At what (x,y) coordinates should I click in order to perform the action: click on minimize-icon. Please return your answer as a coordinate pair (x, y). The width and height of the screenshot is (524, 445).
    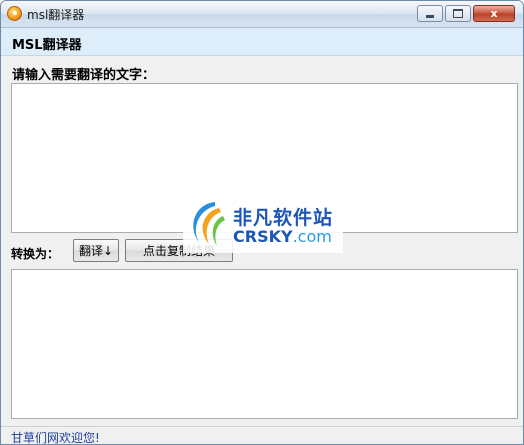
    Looking at the image, I should click on (430, 16).